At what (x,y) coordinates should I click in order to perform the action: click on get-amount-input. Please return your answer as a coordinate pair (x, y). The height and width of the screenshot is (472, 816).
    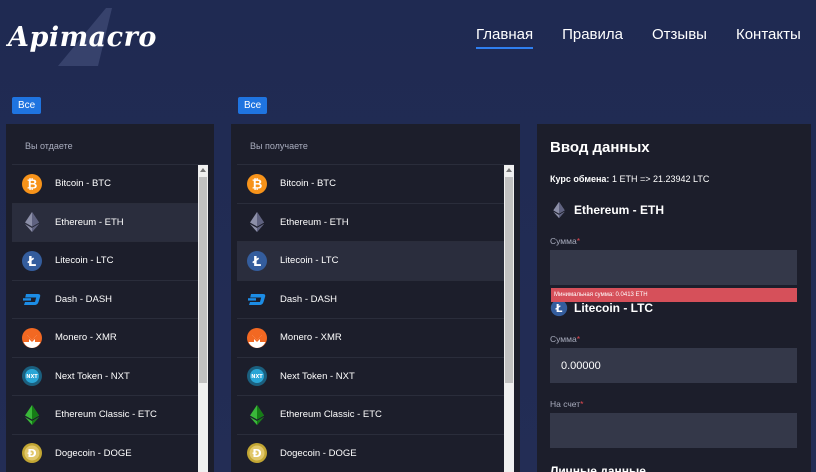
    Looking at the image, I should click on (673, 365).